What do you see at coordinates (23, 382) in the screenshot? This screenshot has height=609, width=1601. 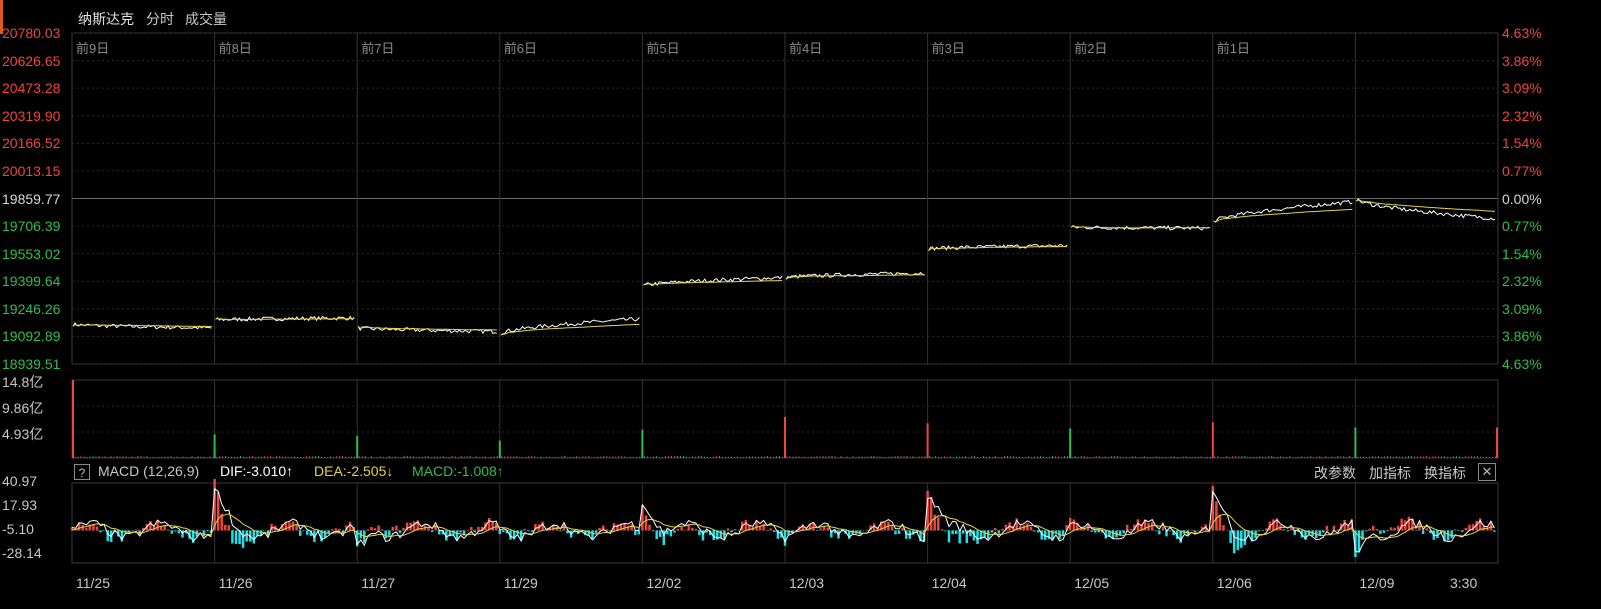 I see `volume-tick-label: 14.8亿` at bounding box center [23, 382].